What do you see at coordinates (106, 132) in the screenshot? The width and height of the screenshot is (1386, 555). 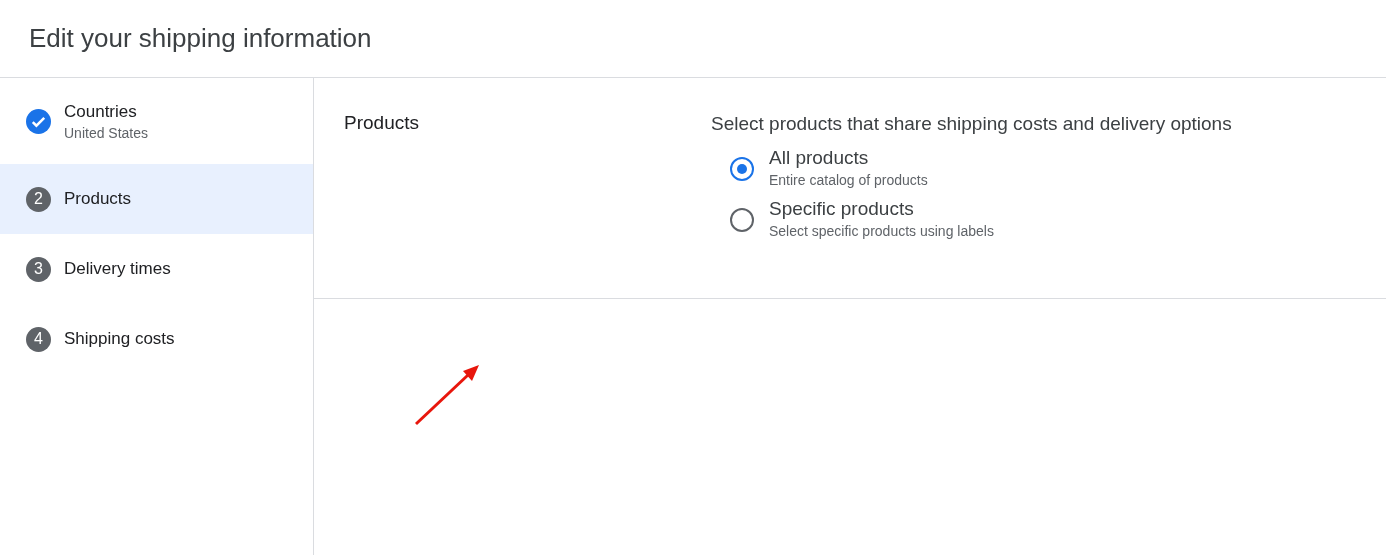 I see `step-sublabel: United States` at bounding box center [106, 132].